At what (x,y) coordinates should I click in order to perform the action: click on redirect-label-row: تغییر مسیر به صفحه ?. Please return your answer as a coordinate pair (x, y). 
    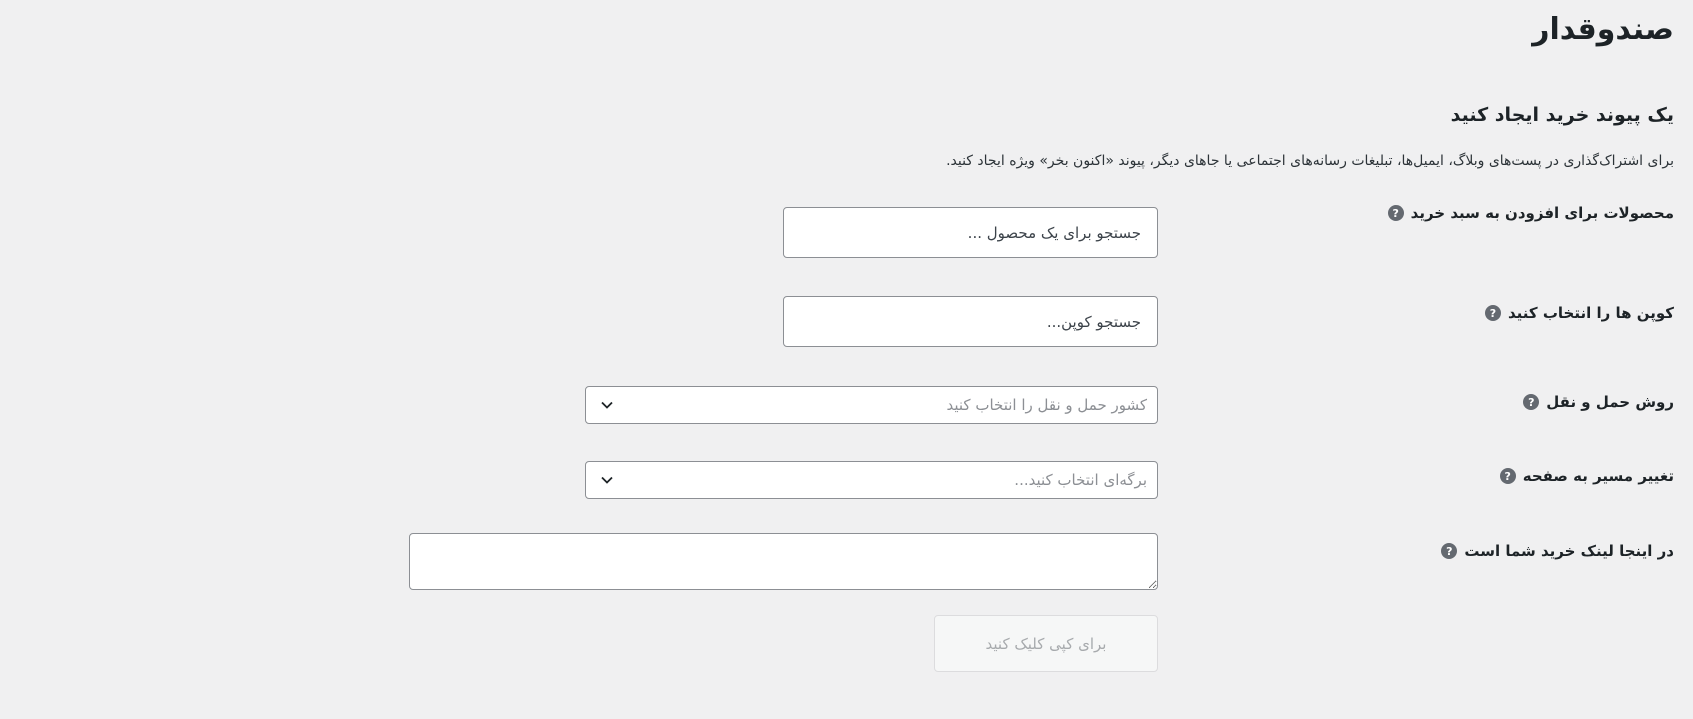
    Looking at the image, I should click on (1586, 476).